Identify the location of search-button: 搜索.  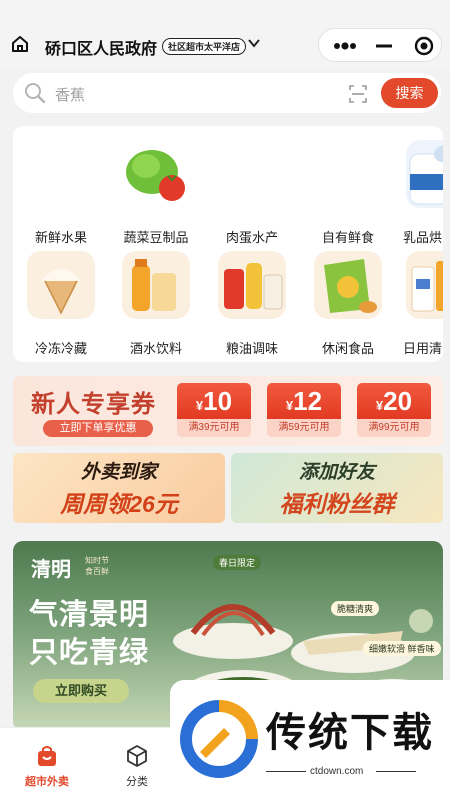
(409, 93).